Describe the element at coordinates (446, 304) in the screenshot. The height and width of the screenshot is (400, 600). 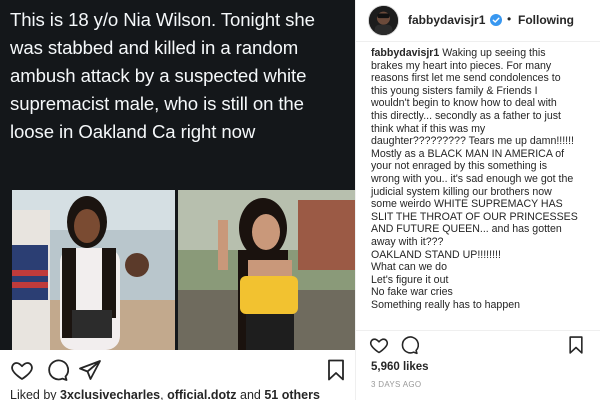
I see `caption-line: Something really has to happen` at that location.